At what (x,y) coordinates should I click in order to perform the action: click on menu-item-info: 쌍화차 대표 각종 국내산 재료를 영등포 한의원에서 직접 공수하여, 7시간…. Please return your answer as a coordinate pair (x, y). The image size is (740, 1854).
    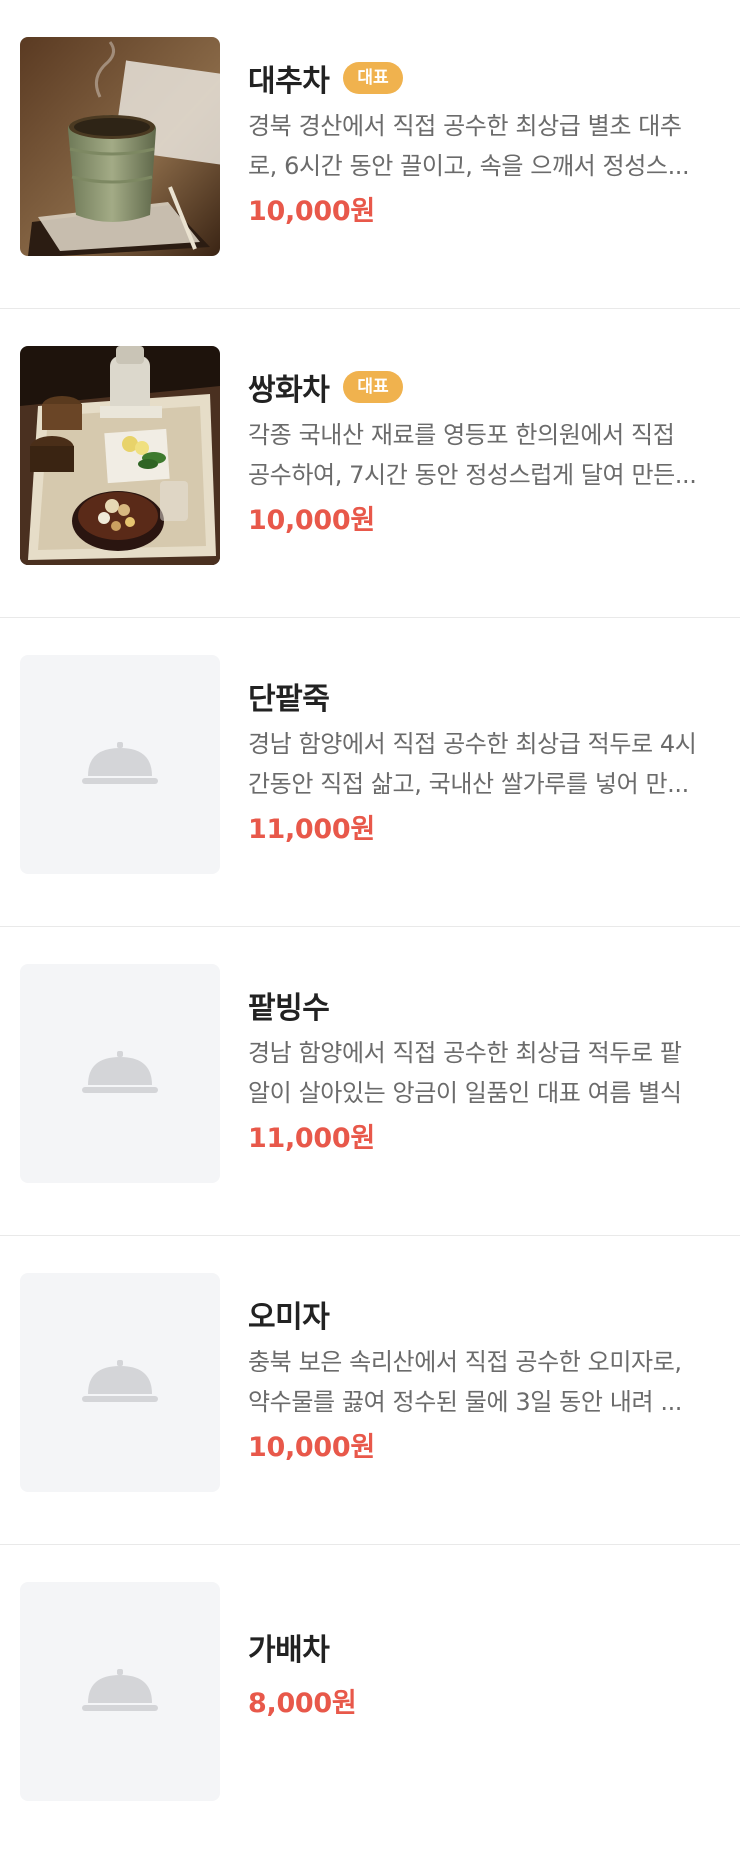
    Looking at the image, I should click on (488, 452).